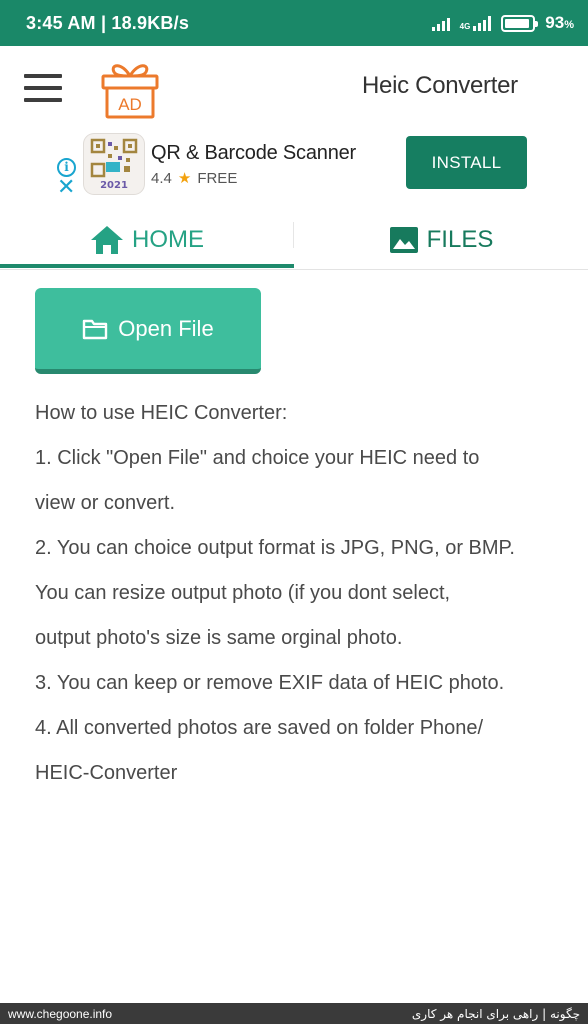  I want to click on footer-url: www.chegoone.info, so click(60, 1013).